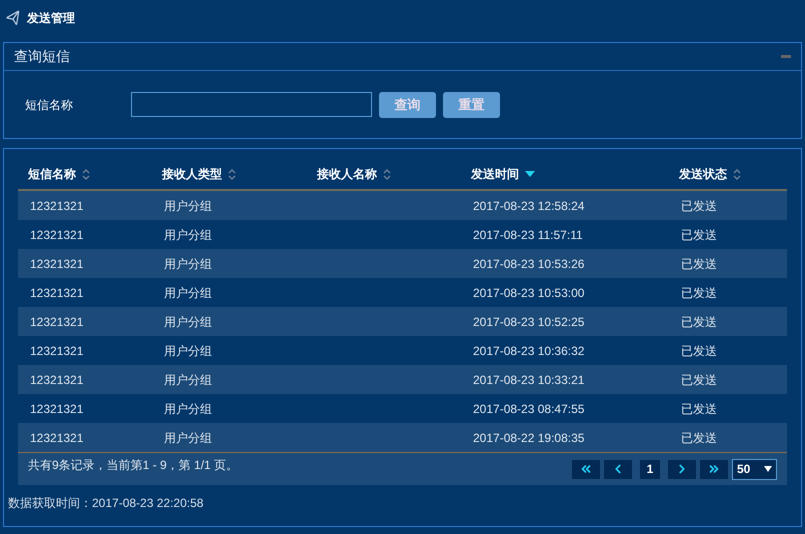 The width and height of the screenshot is (805, 534). I want to click on field-label: 短信名称, so click(49, 105).